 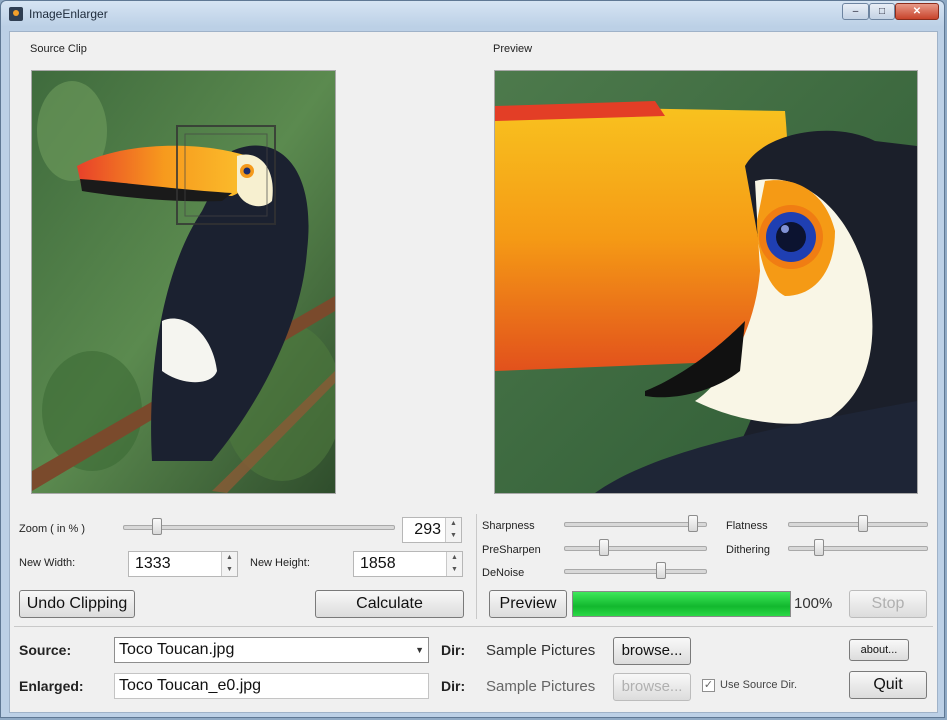 I want to click on denoise-slider-track, so click(x=635, y=571).